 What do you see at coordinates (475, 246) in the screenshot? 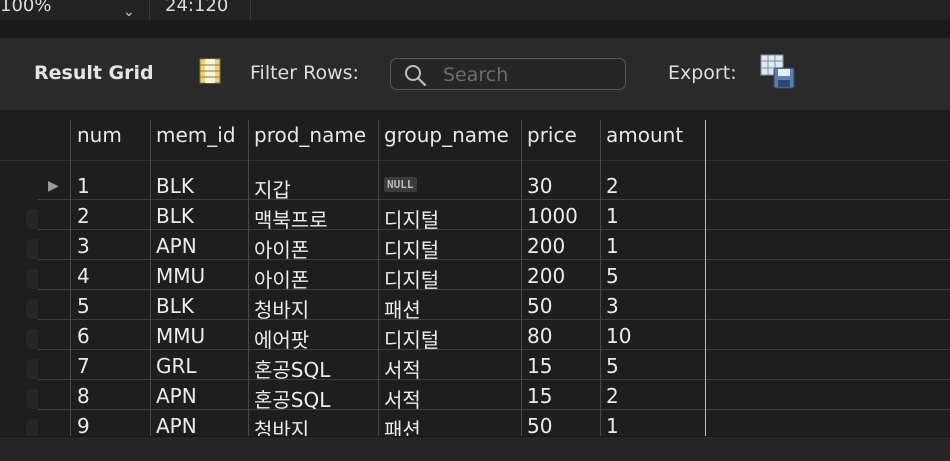
I see `table-row: 3 APN 아이폰 디지털 200 1` at bounding box center [475, 246].